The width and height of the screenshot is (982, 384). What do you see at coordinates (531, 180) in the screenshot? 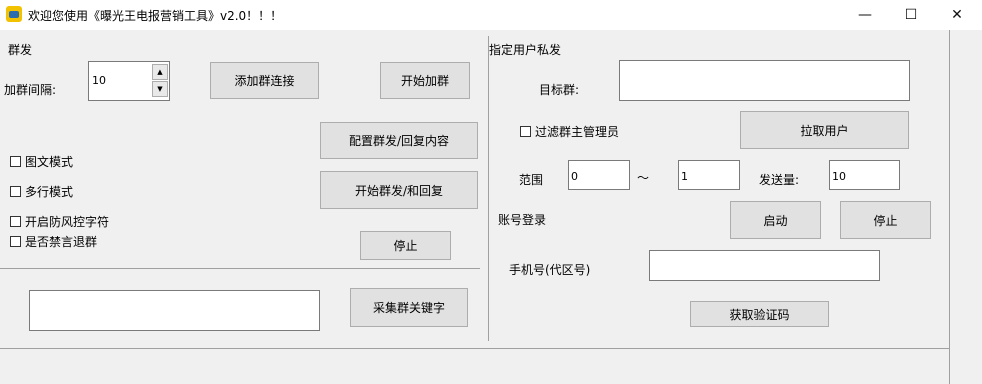
I see `range-label: 范围` at bounding box center [531, 180].